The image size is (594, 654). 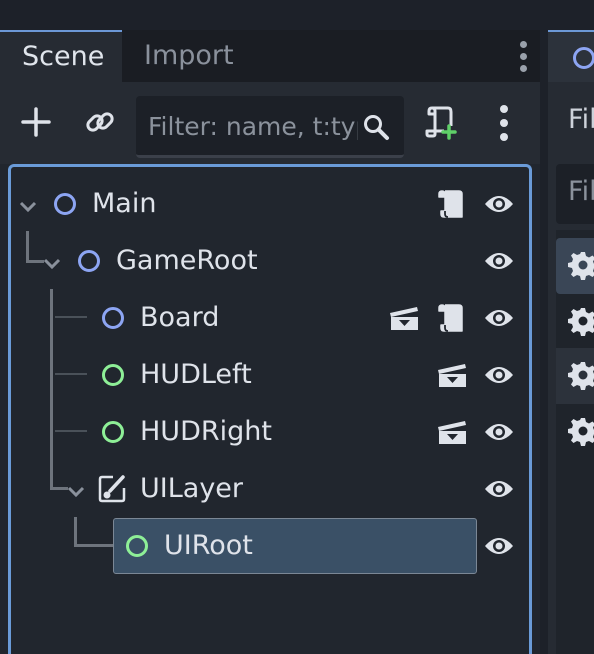 What do you see at coordinates (297, 15) in the screenshot?
I see `editor-top-strip` at bounding box center [297, 15].